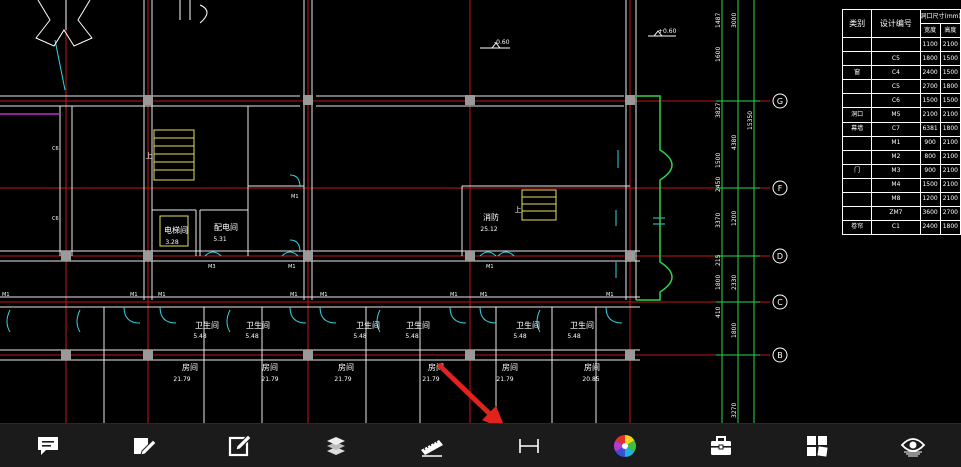 This screenshot has width=961, height=467. I want to click on layout-button, so click(817, 446).